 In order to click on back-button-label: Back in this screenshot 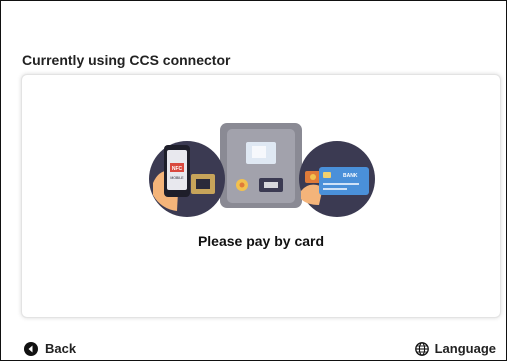, I will do `click(61, 348)`.